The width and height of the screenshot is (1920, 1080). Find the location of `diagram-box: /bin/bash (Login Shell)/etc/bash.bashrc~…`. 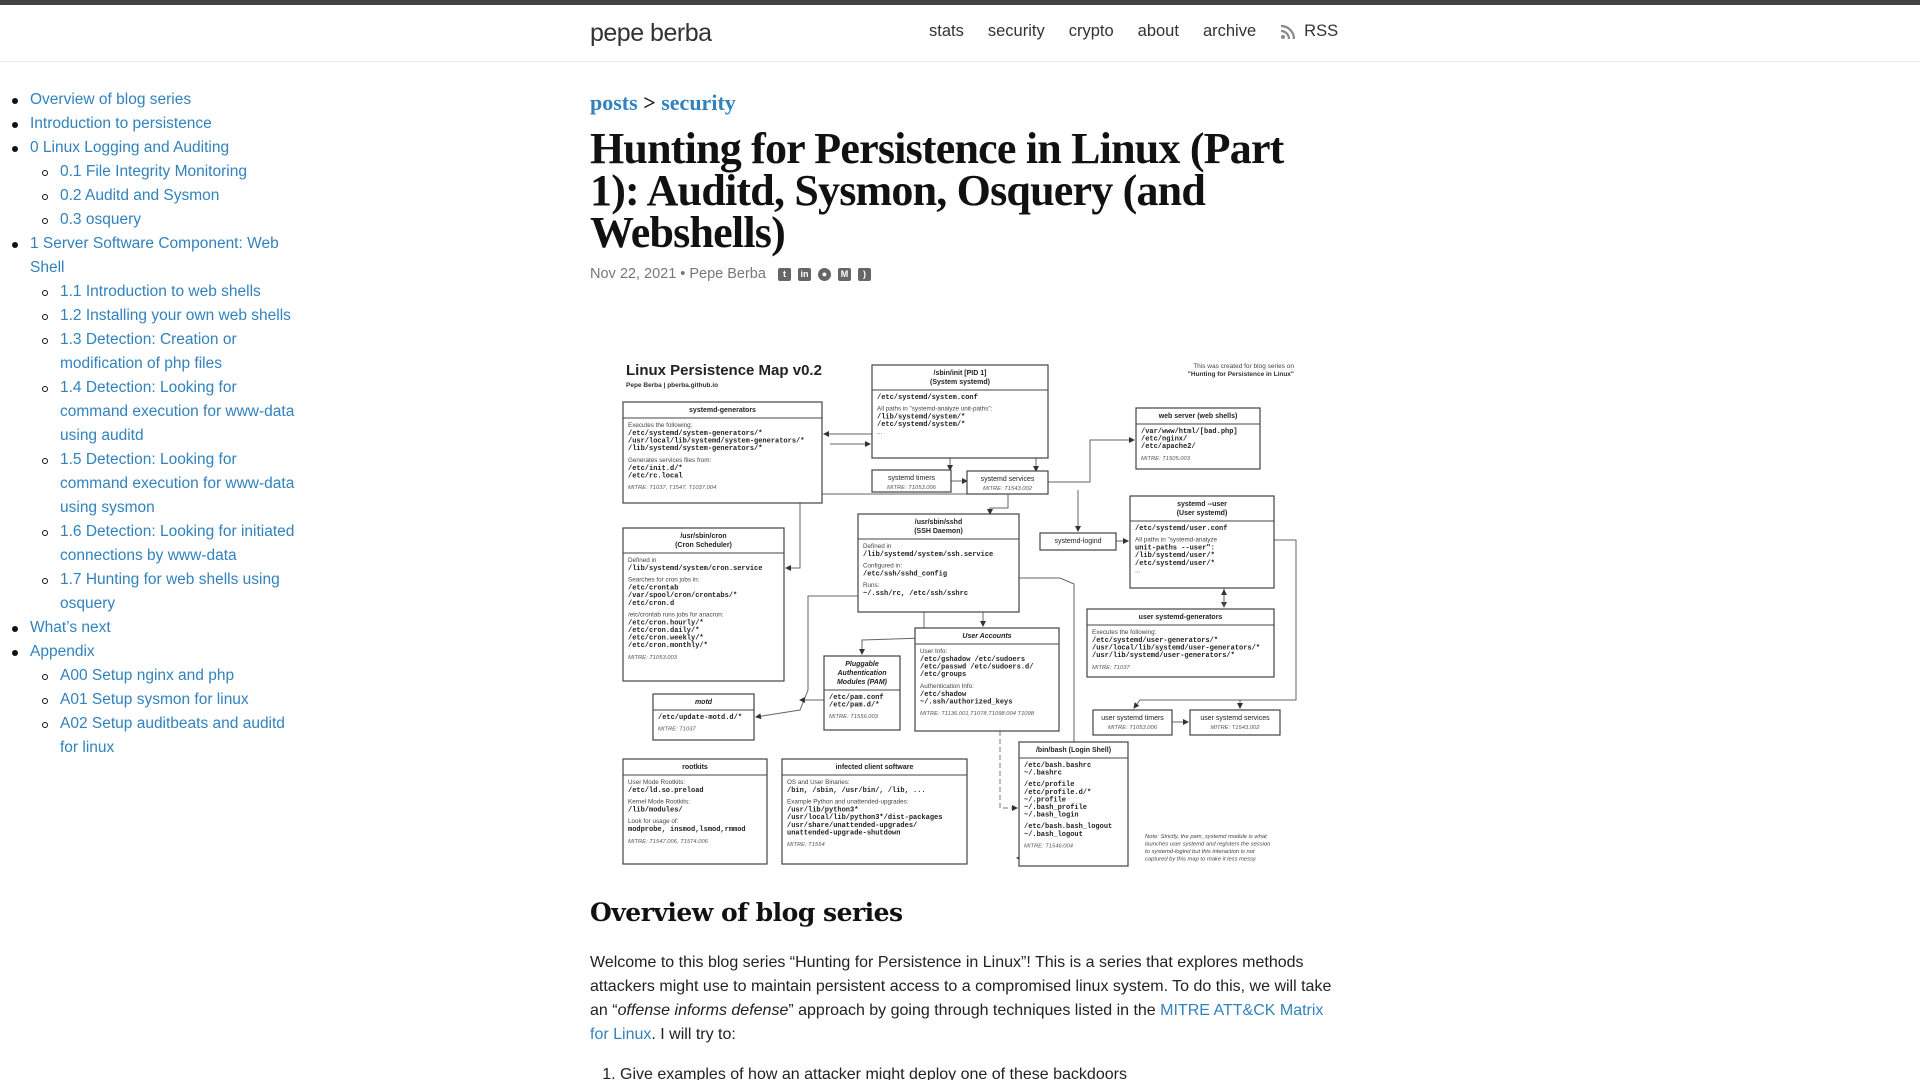

diagram-box: /bin/bash (Login Shell)/etc/bash.bashrc~… is located at coordinates (1073, 804).